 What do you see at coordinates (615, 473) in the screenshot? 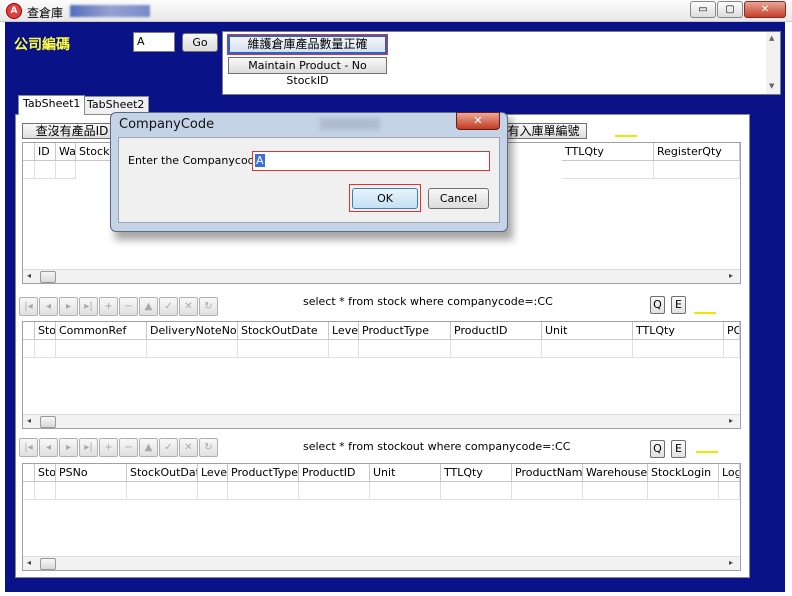
I see `column-header: WarehouseII` at bounding box center [615, 473].